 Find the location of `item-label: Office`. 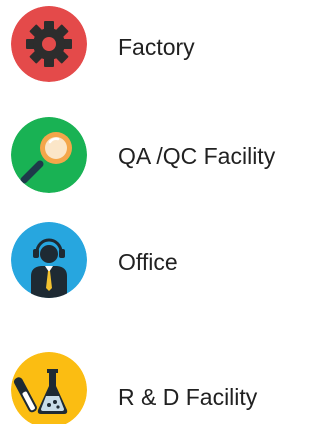

item-label: Office is located at coordinates (148, 262).